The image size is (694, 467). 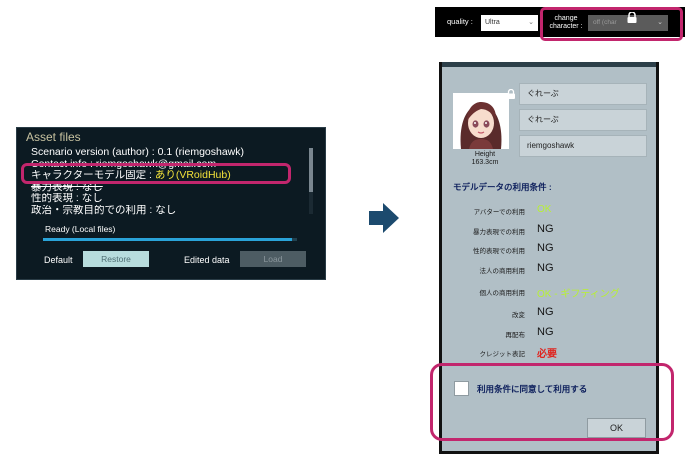 I want to click on quality-select: Ultra ⌄, so click(x=509, y=23).